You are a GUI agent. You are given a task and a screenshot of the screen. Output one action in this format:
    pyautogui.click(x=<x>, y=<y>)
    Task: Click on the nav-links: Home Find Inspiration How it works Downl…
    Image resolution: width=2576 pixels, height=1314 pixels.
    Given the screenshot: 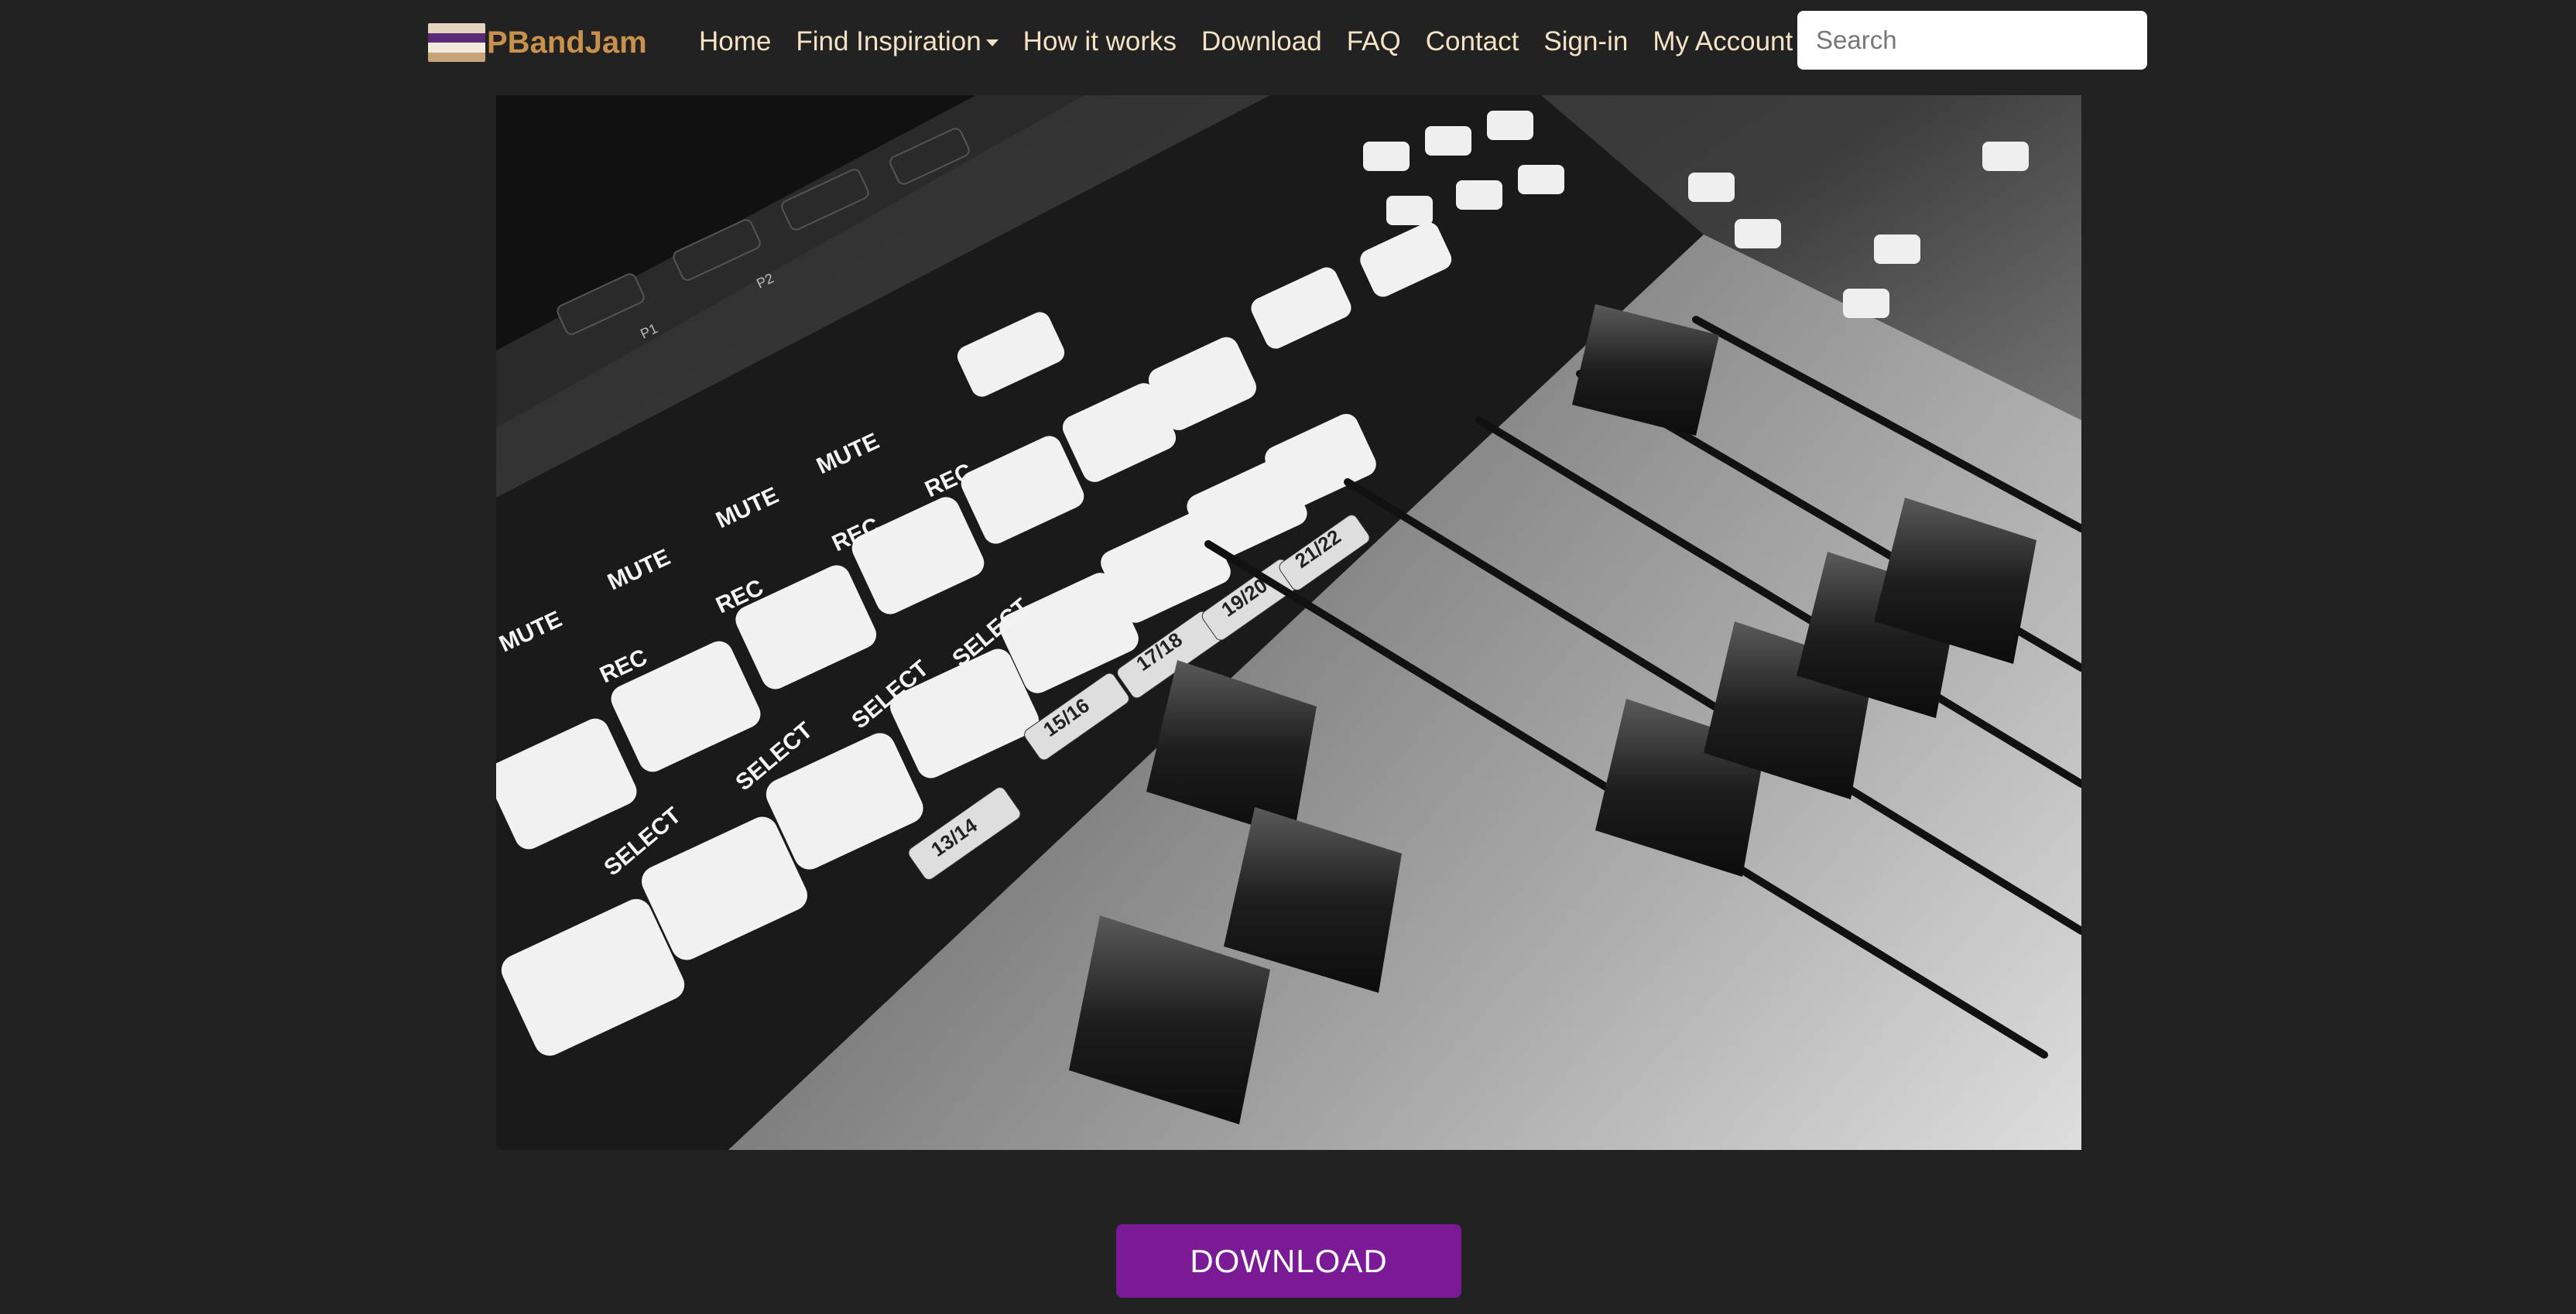 What is the action you would take?
    pyautogui.click(x=1258, y=41)
    